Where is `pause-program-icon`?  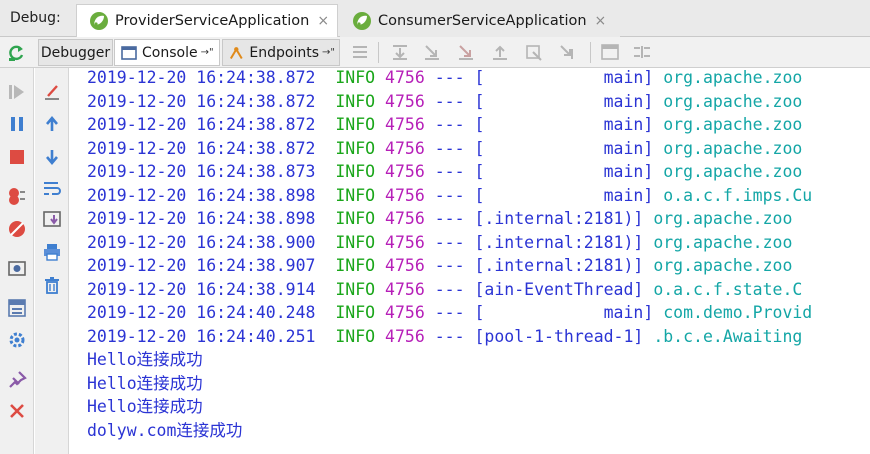 pause-program-icon is located at coordinates (17, 124).